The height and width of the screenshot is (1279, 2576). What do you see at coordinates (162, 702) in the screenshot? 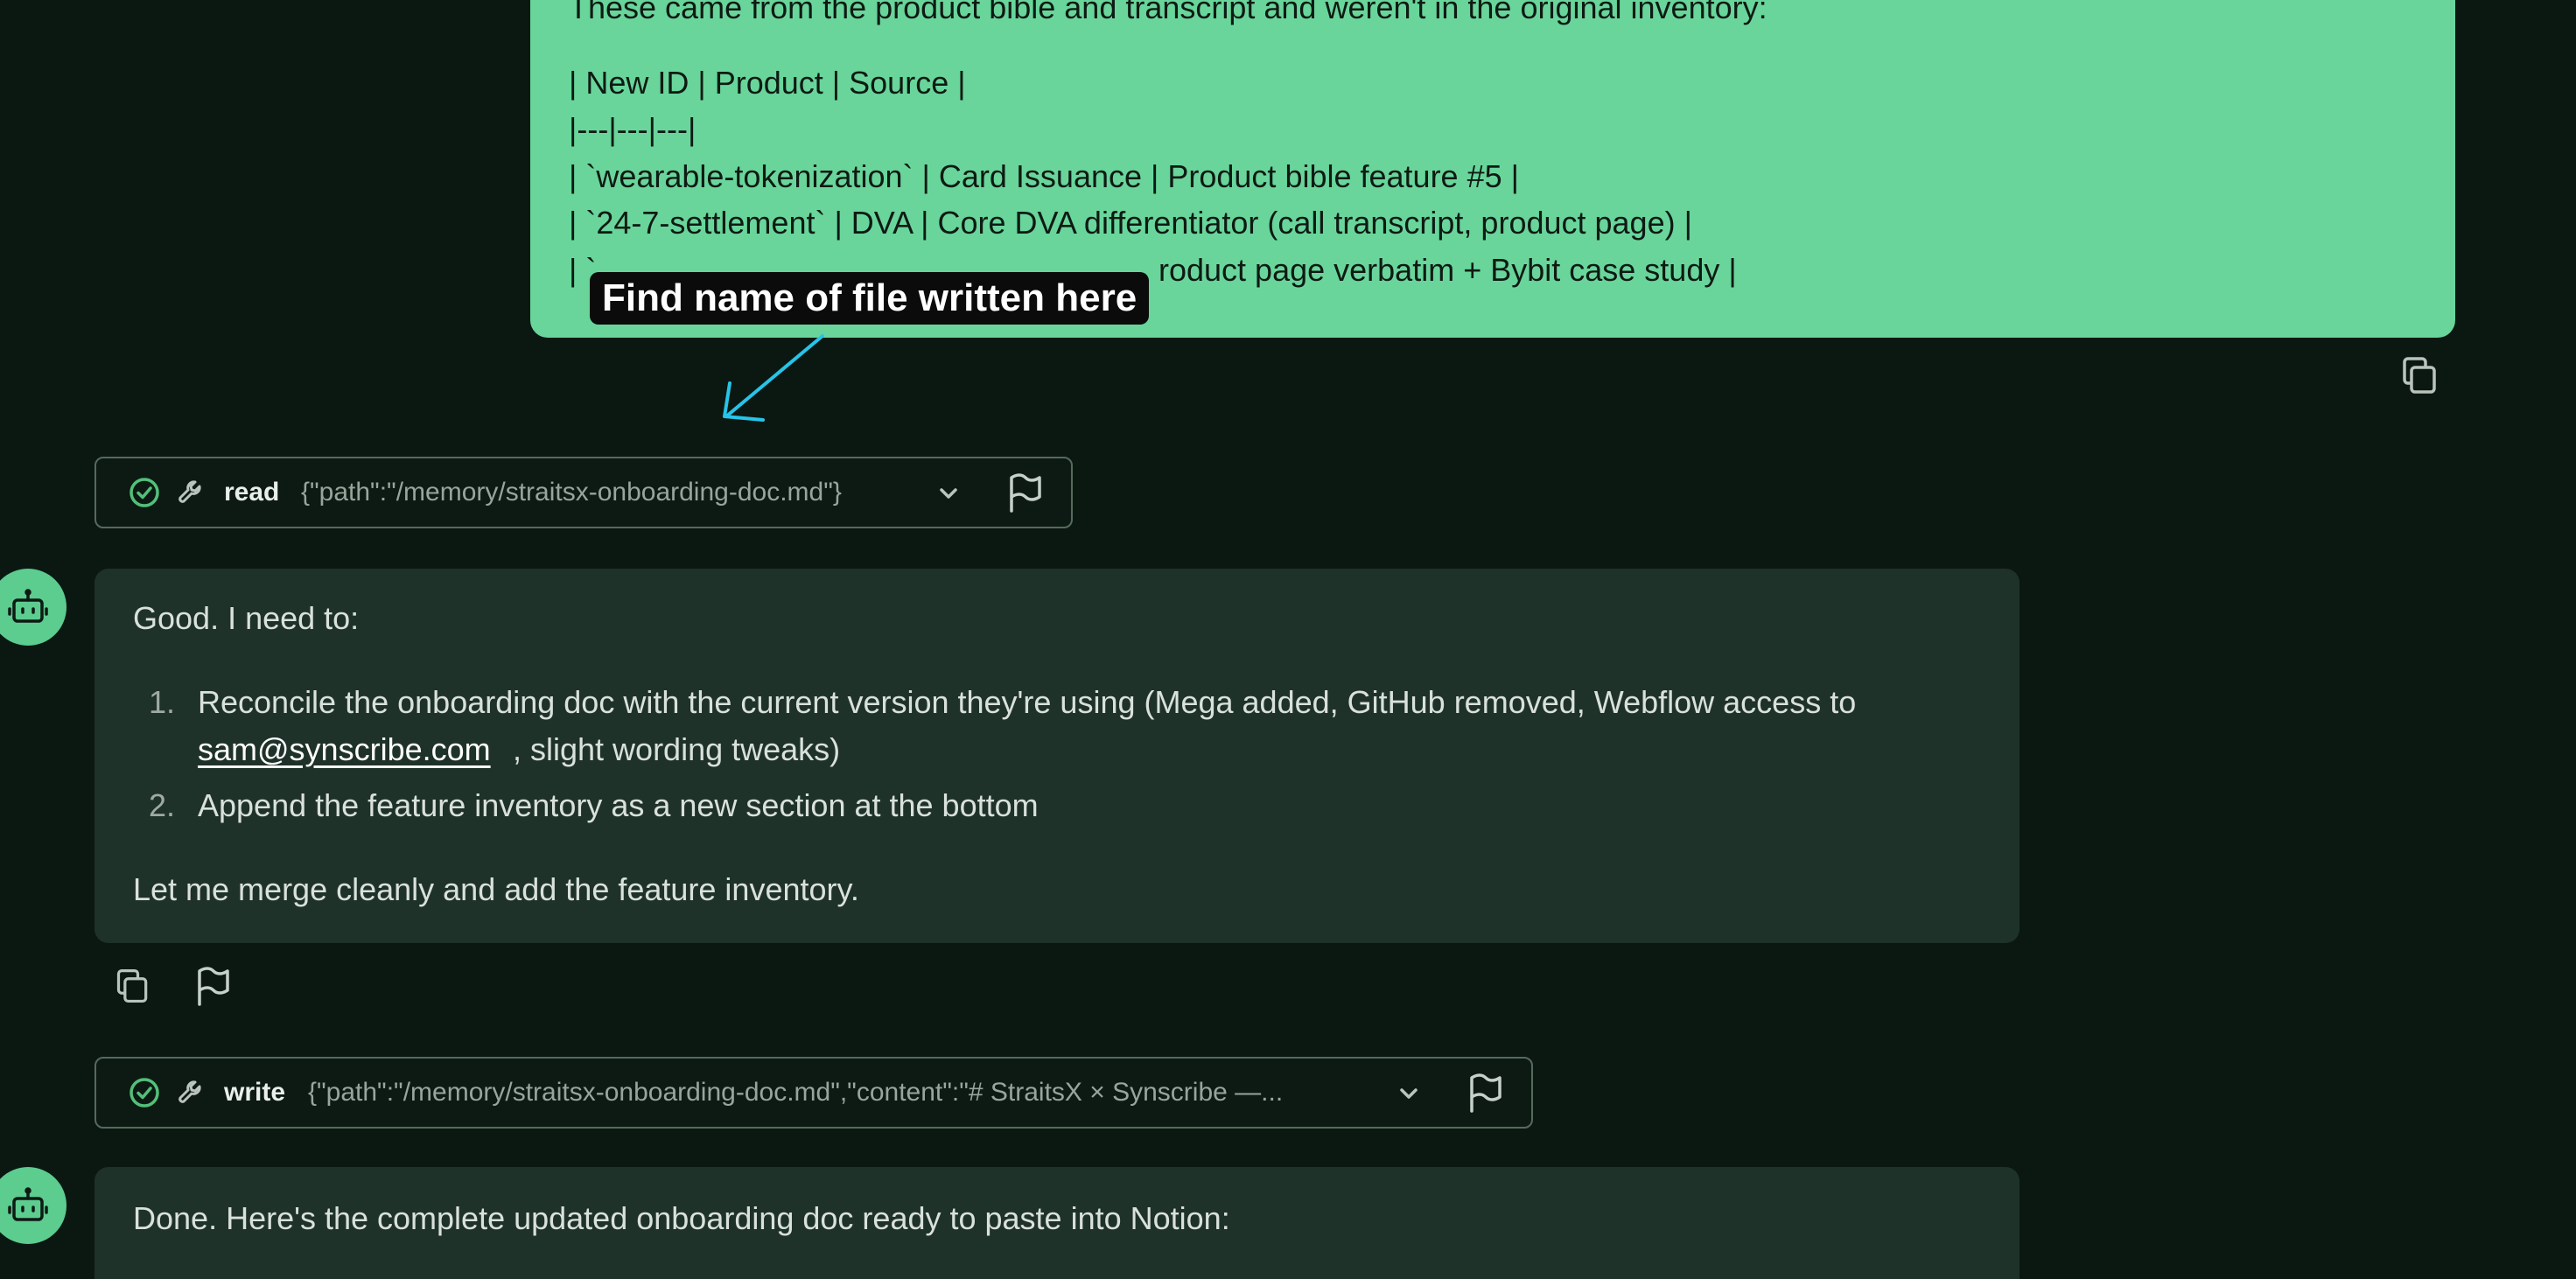
I see `step-number: 1.` at bounding box center [162, 702].